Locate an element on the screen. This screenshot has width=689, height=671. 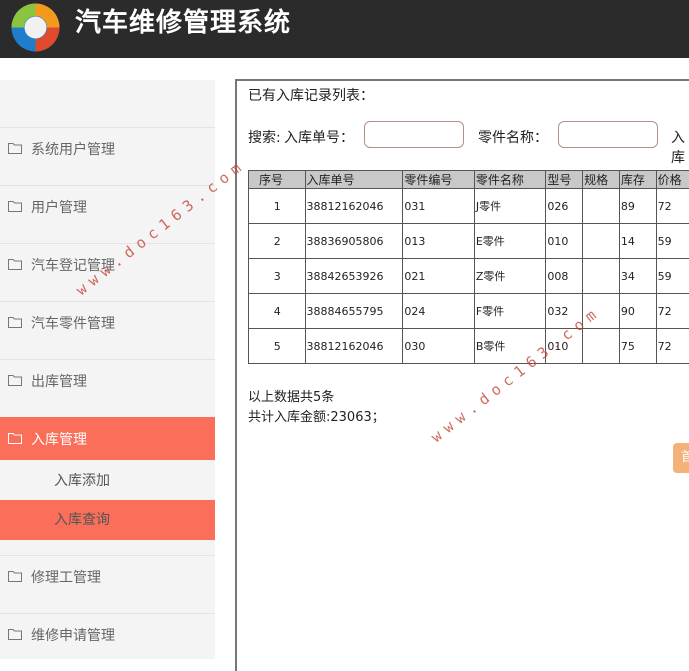
cell-index: 3 is located at coordinates (277, 276).